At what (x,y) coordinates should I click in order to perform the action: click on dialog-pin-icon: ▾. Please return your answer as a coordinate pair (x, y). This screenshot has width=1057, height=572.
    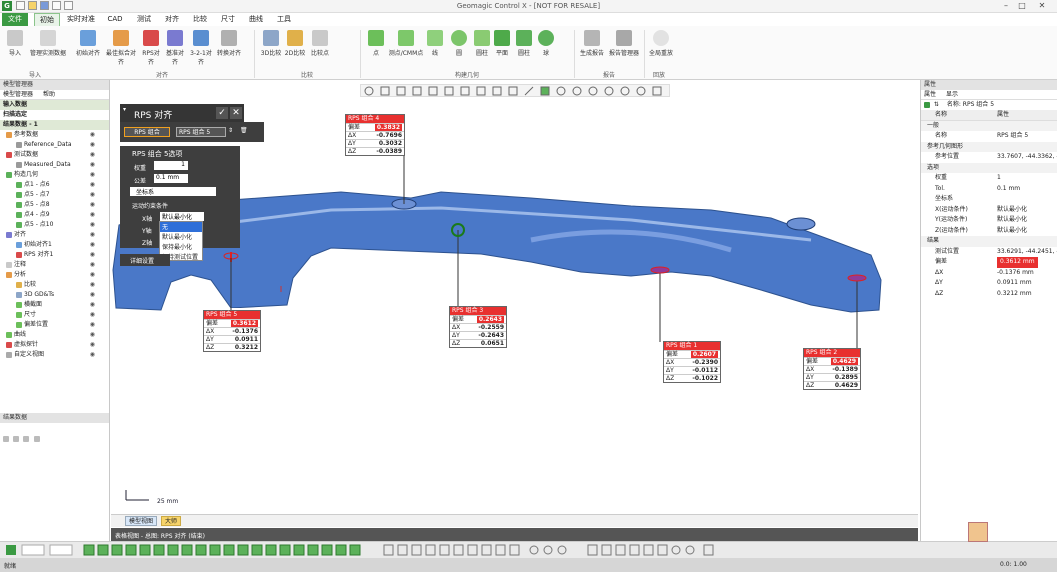
    Looking at the image, I should click on (124, 109).